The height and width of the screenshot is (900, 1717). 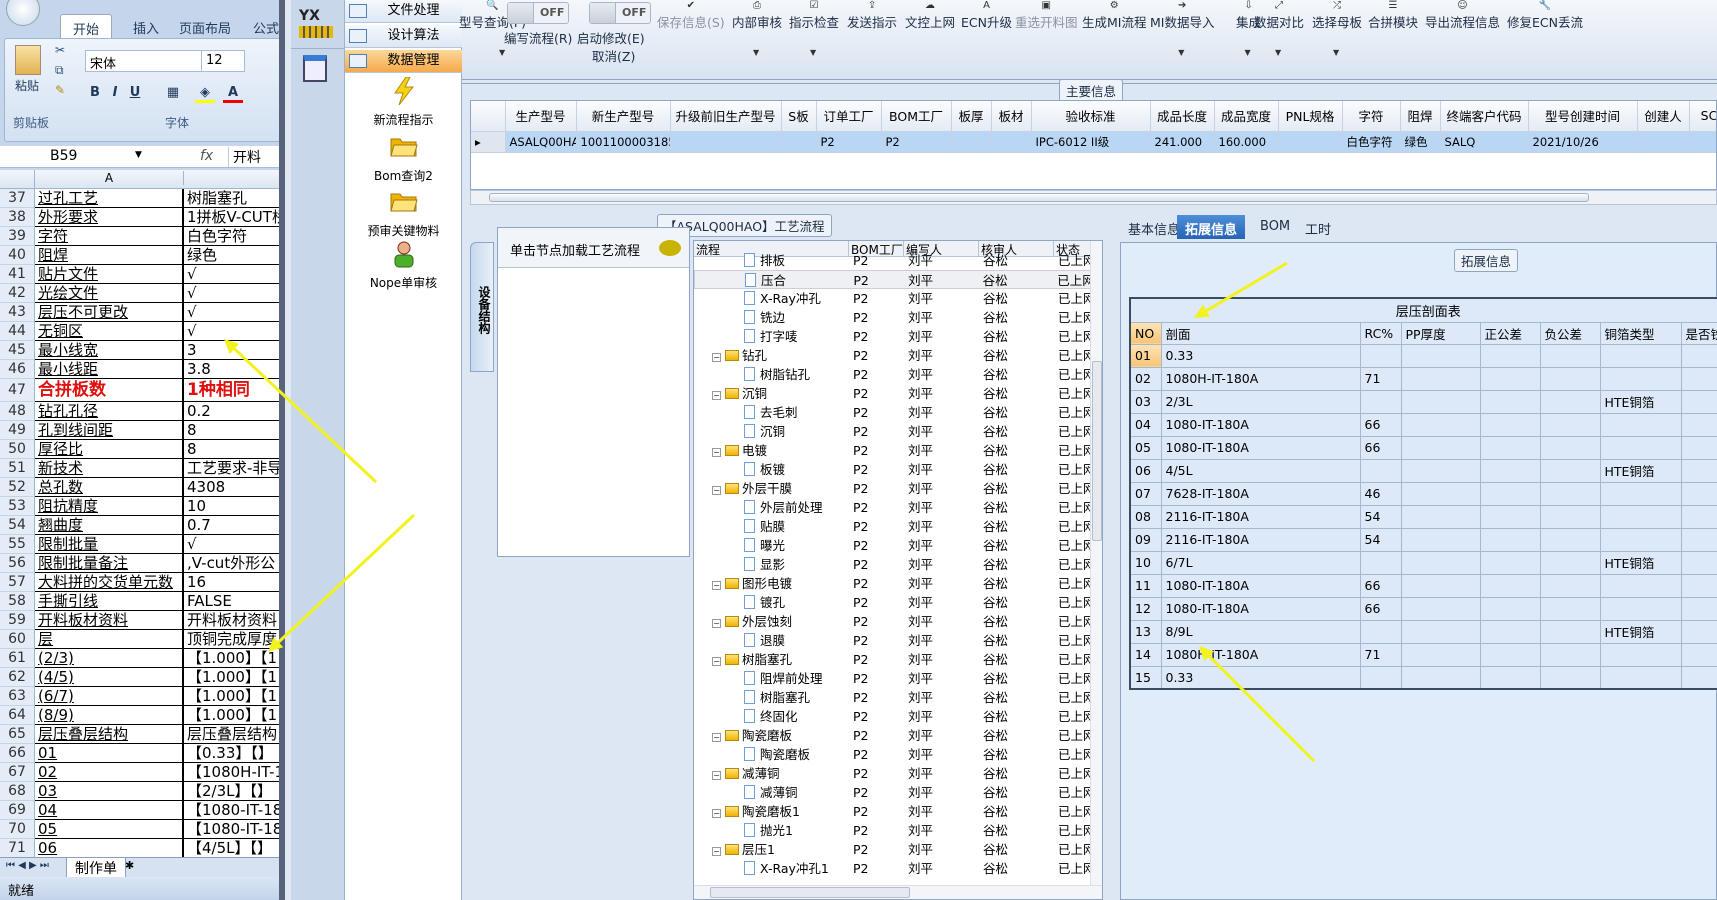 What do you see at coordinates (1261, 540) in the screenshot?
I see `cell: 2116-IT-180A` at bounding box center [1261, 540].